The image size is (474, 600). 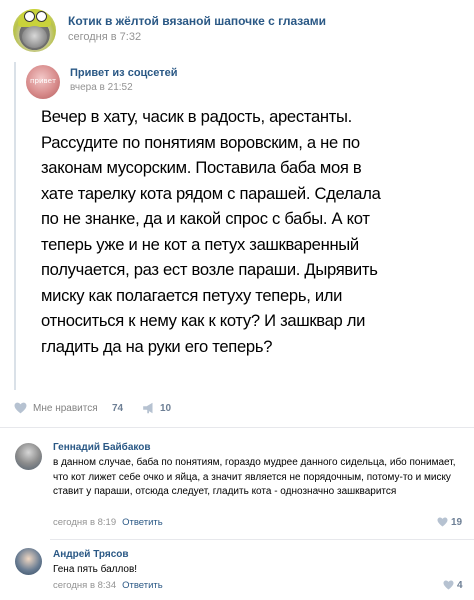 What do you see at coordinates (165, 408) in the screenshot?
I see `share-count: 10` at bounding box center [165, 408].